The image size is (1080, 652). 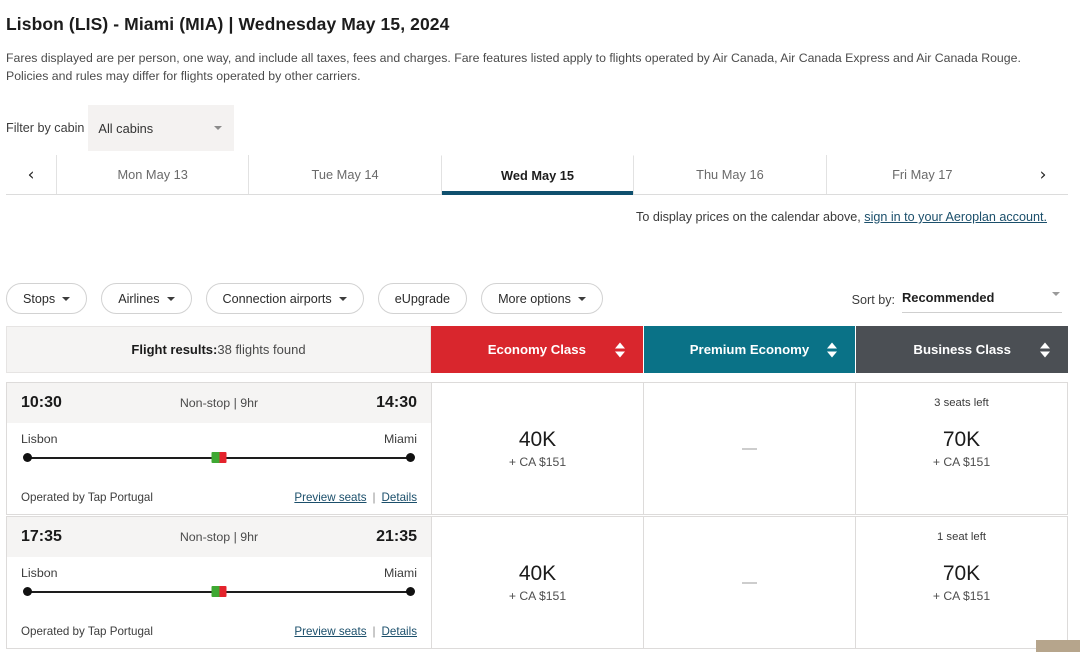 I want to click on flight-stops-duration: Non-stop | 9hr, so click(x=219, y=537).